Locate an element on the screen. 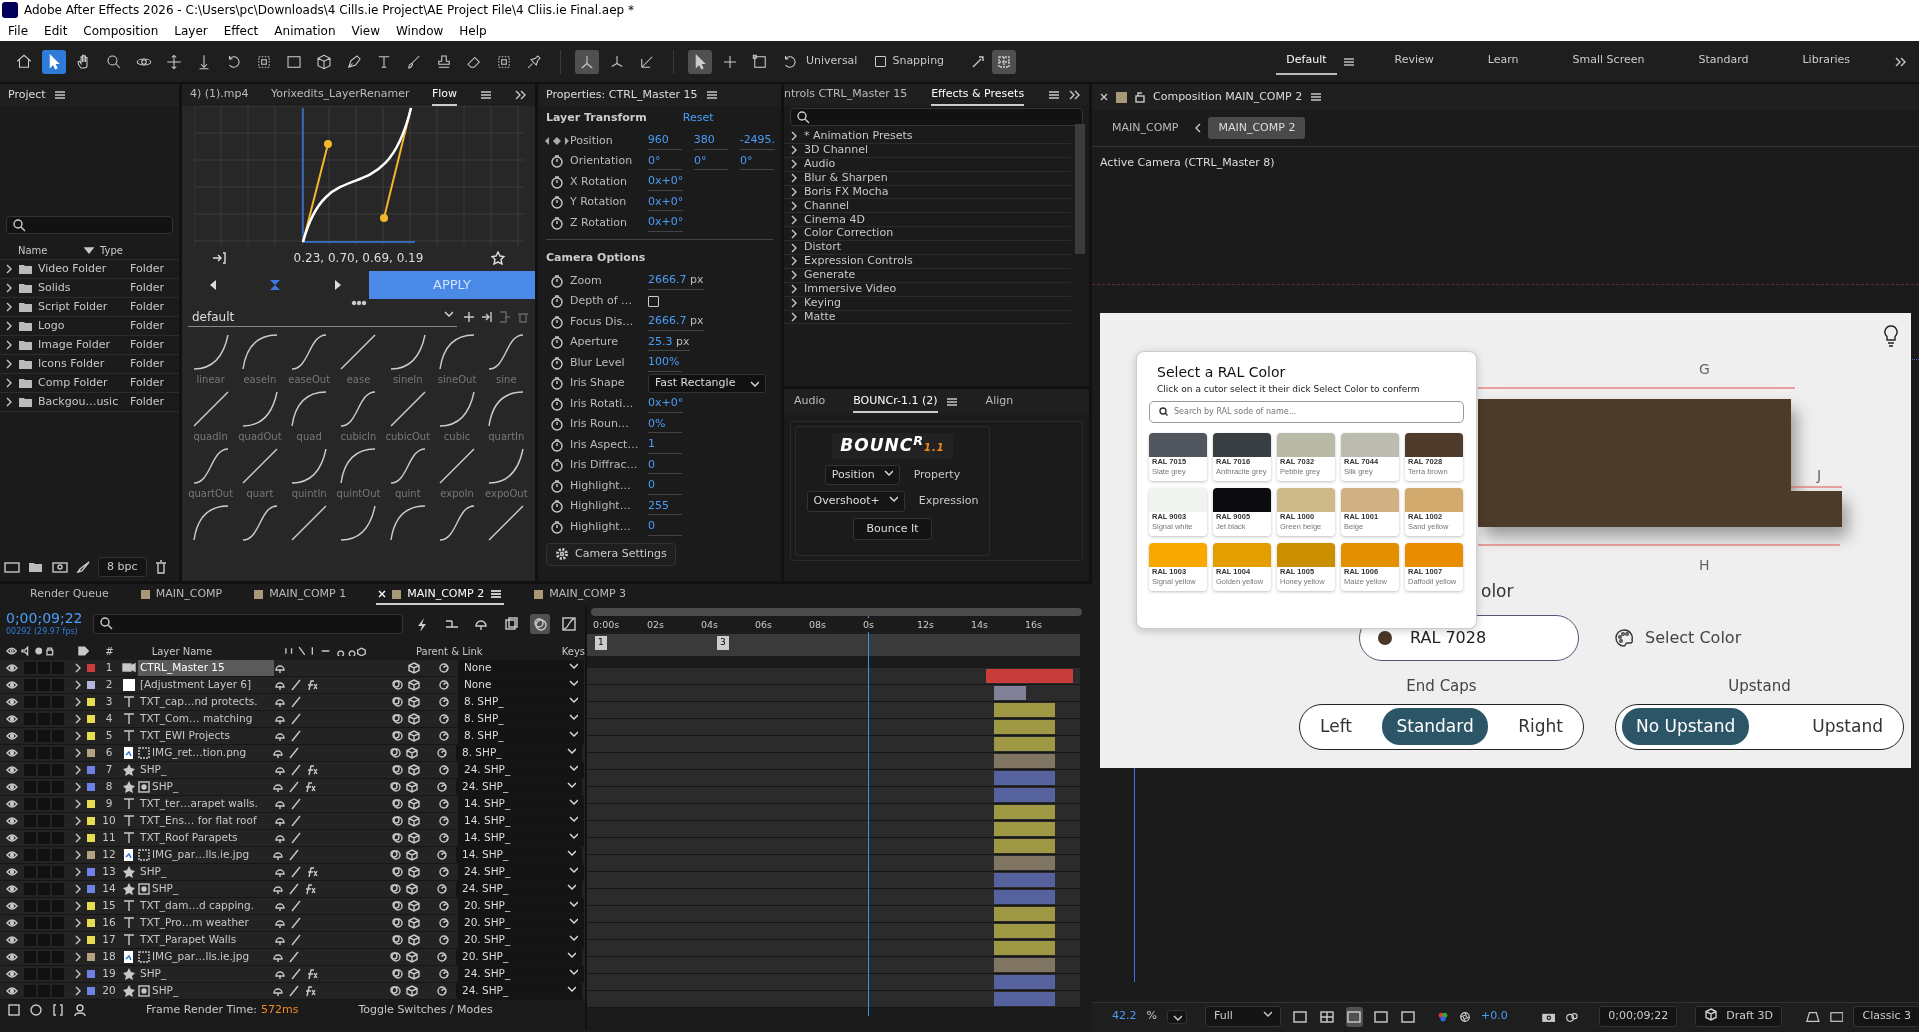  layer-row: 18 IMG_par…lls.ie.jpg 20. SHP_ is located at coordinates (292, 957).